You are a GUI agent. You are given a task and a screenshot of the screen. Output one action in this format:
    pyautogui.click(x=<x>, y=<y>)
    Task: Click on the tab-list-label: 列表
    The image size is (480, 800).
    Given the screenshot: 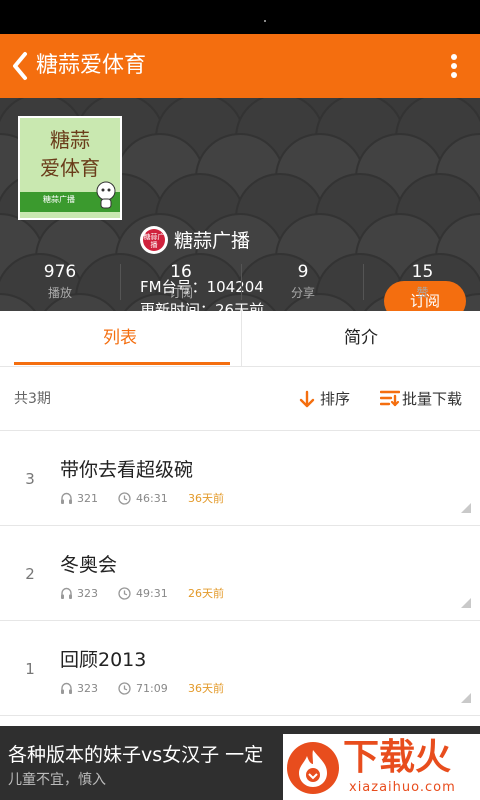 What is the action you would take?
    pyautogui.click(x=120, y=338)
    